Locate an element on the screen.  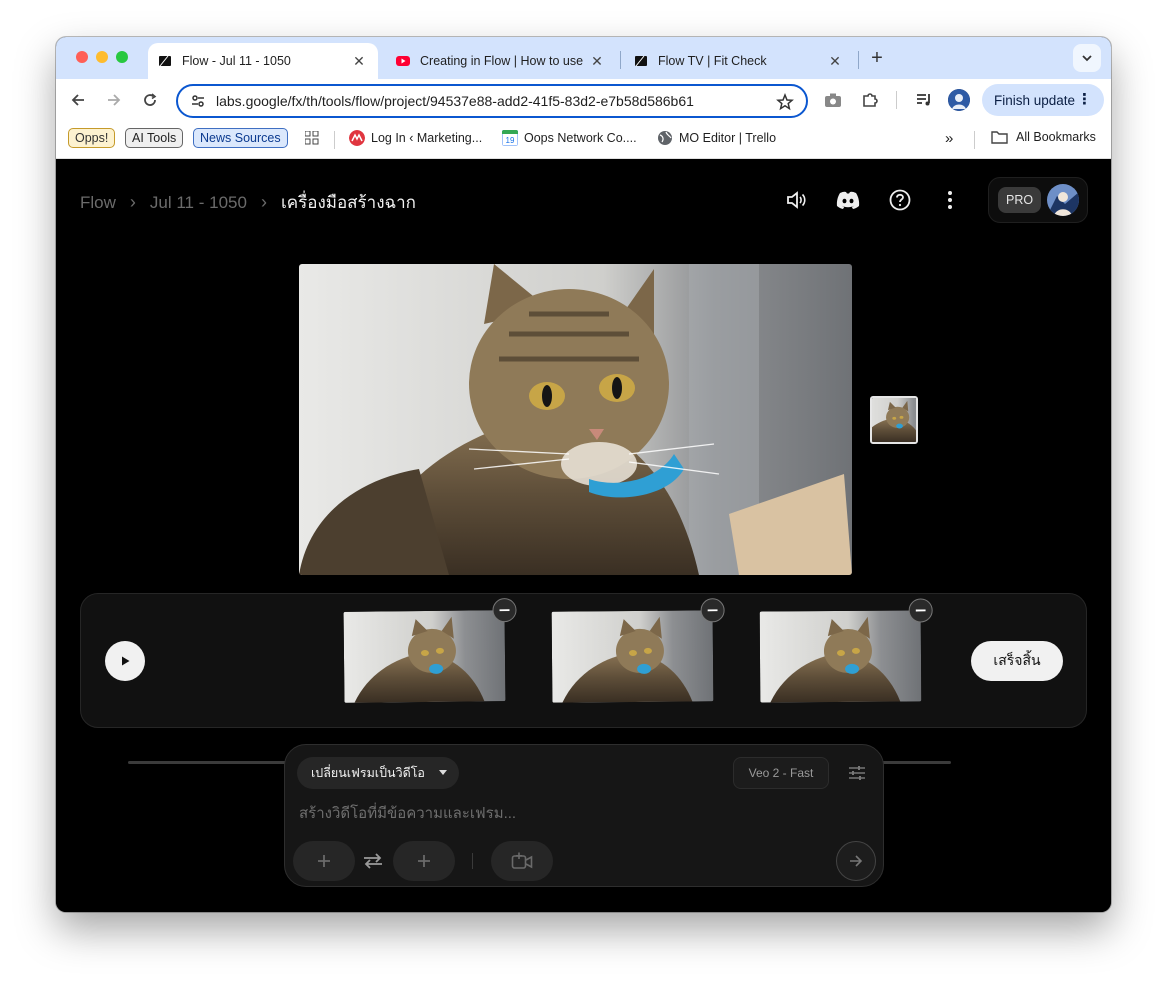
puzzle-icon is located at coordinates (870, 100).